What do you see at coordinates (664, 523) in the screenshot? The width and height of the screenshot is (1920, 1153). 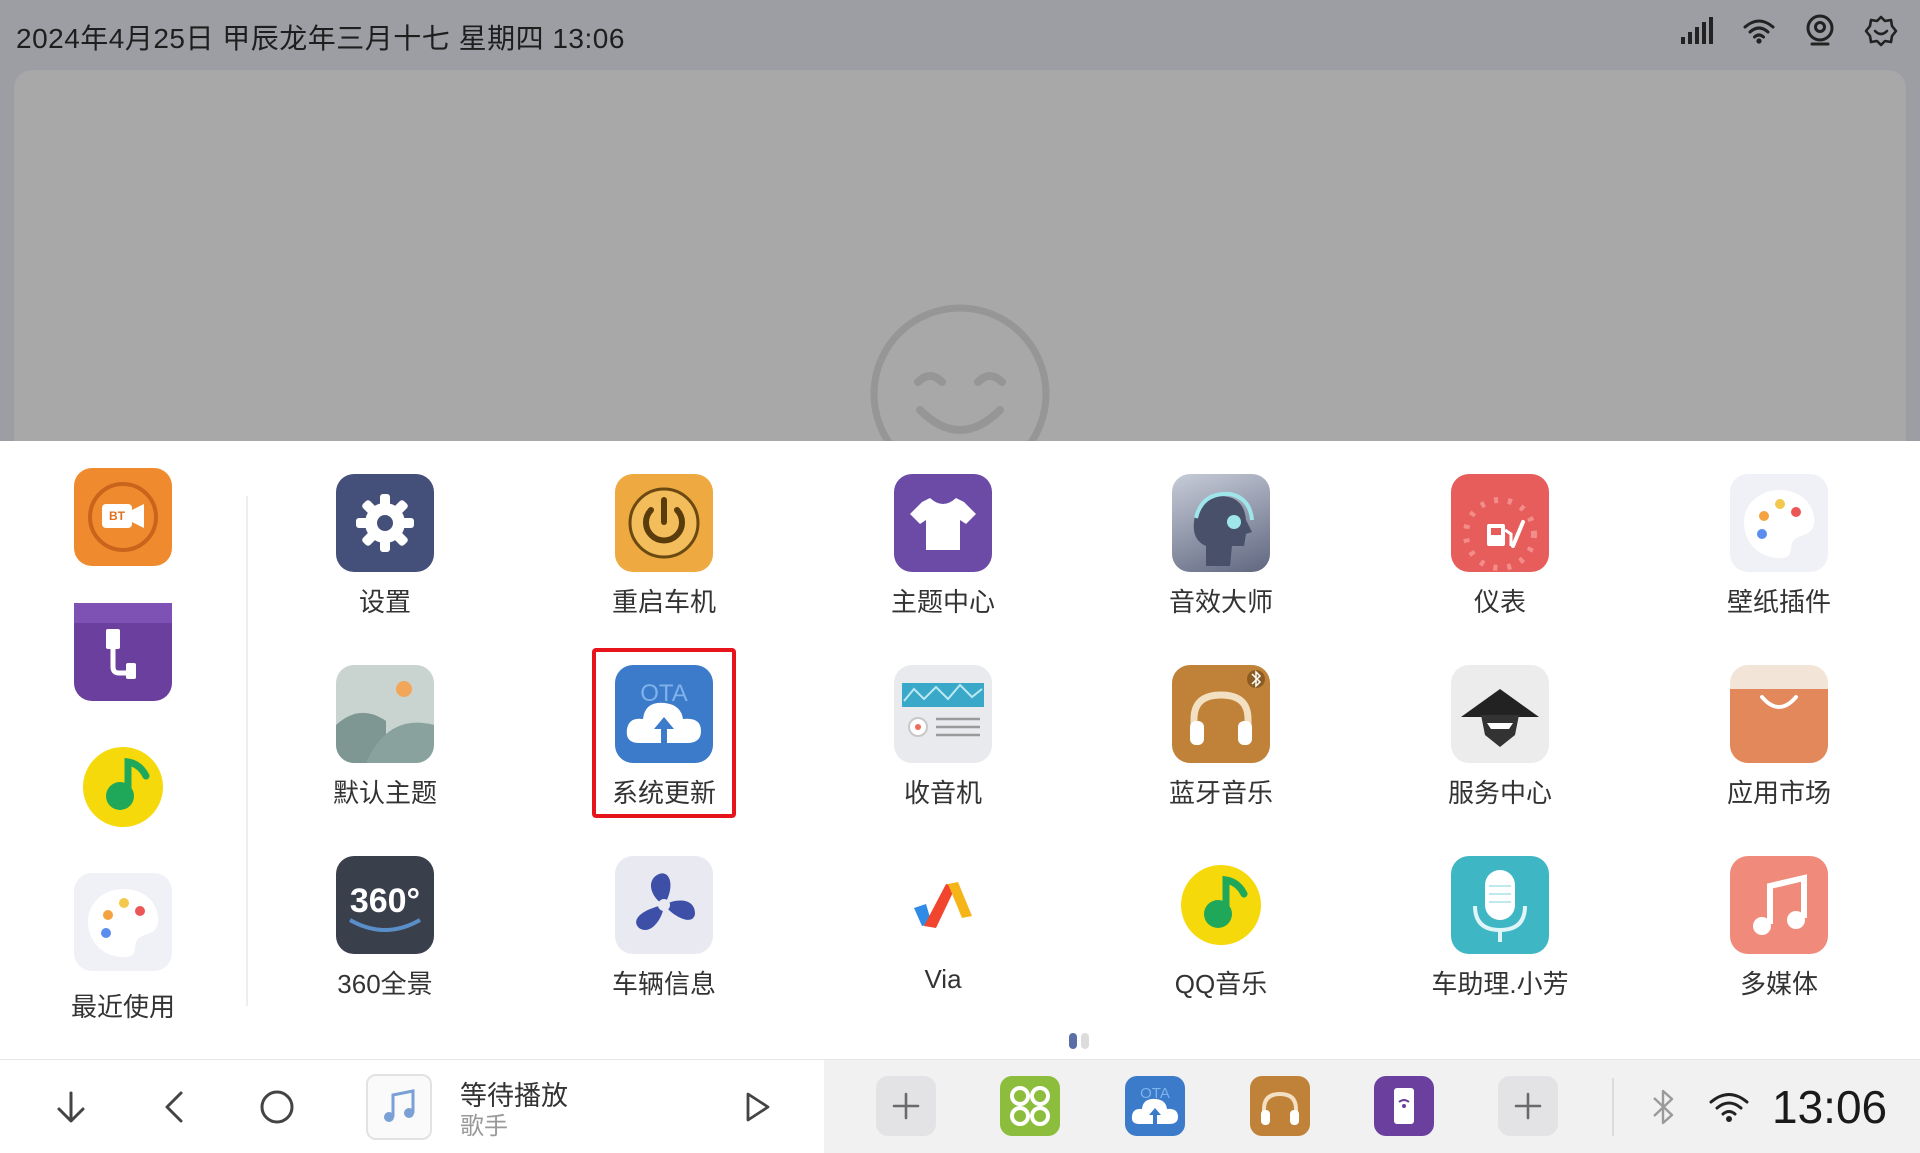 I see `power-icon` at bounding box center [664, 523].